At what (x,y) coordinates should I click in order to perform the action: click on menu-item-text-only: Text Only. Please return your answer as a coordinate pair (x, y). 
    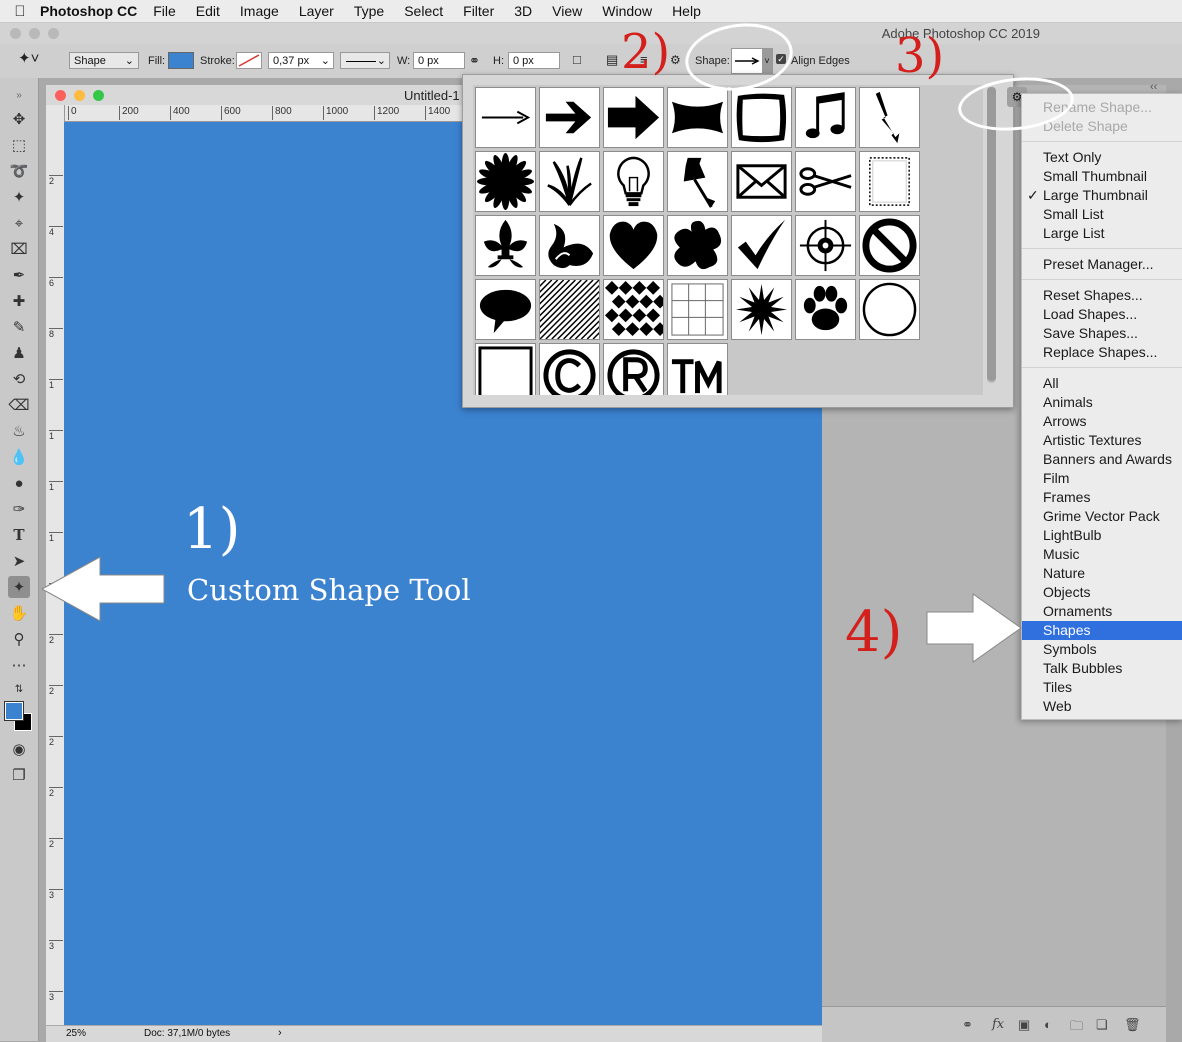
    Looking at the image, I should click on (1102, 157).